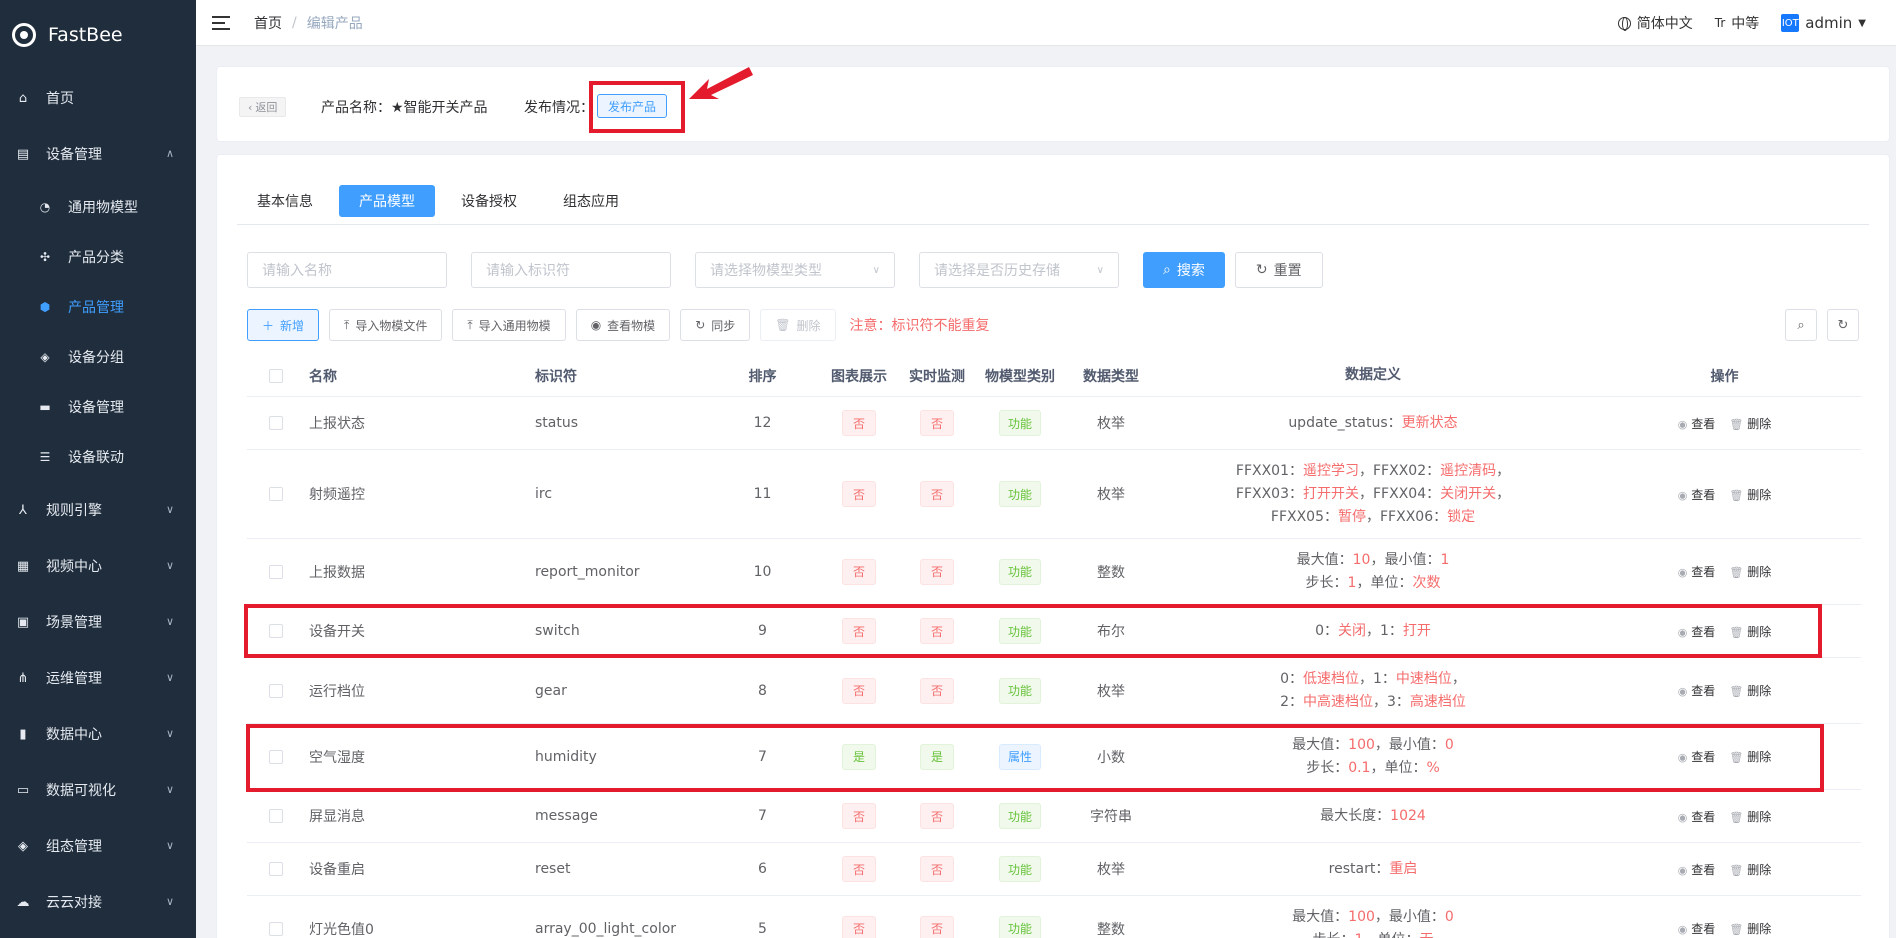 The width and height of the screenshot is (1896, 938). Describe the element at coordinates (98, 357) in the screenshot. I see `sidebar-subitem-3: ◈ 设备分组` at that location.